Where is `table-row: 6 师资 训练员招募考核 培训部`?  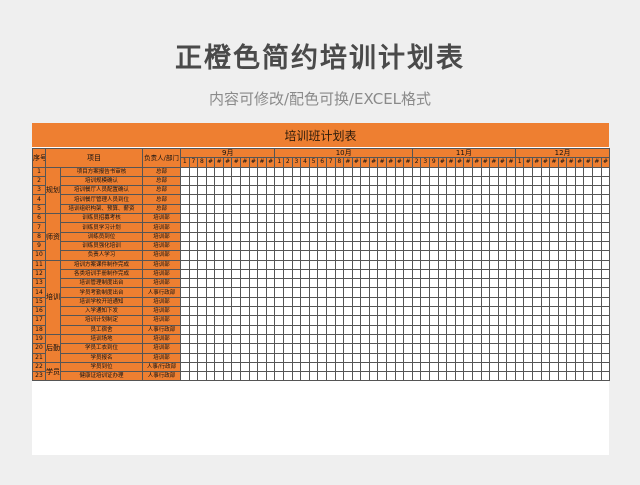 table-row: 6 师资 训练员招募考核 培训部 is located at coordinates (321, 237).